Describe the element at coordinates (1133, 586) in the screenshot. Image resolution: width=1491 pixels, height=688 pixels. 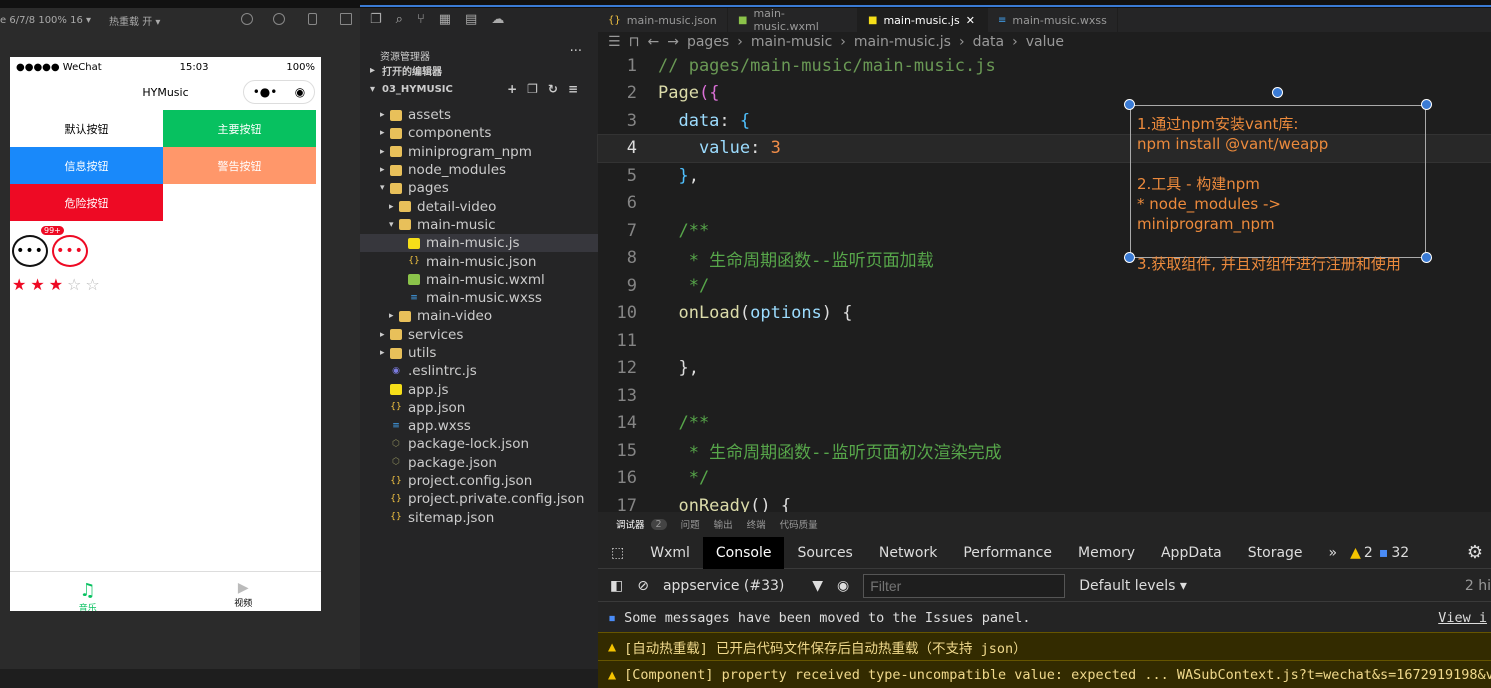
I see `levels-select: Default levels ▾` at that location.